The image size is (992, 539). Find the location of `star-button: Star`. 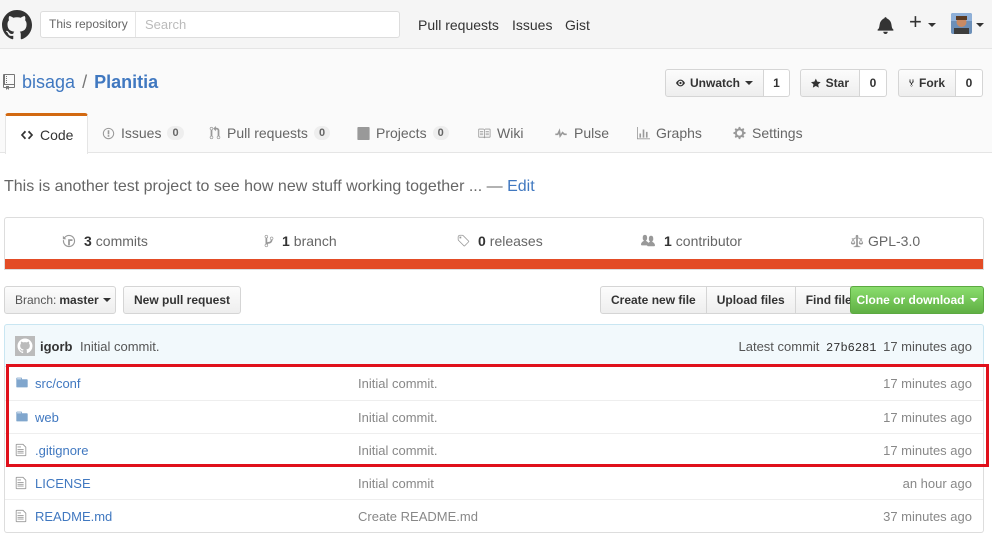

star-button: Star is located at coordinates (830, 83).